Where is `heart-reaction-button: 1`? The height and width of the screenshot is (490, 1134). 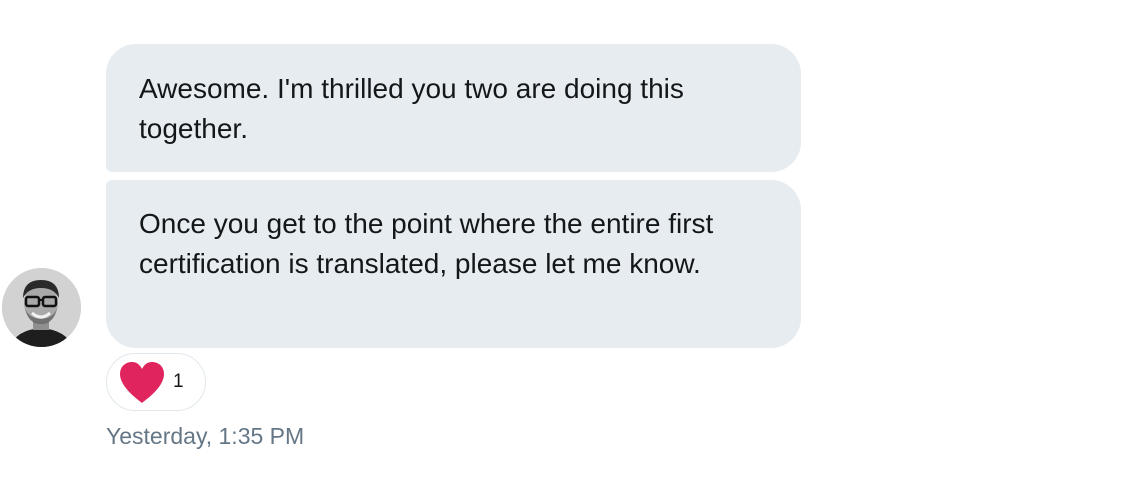
heart-reaction-button: 1 is located at coordinates (156, 382).